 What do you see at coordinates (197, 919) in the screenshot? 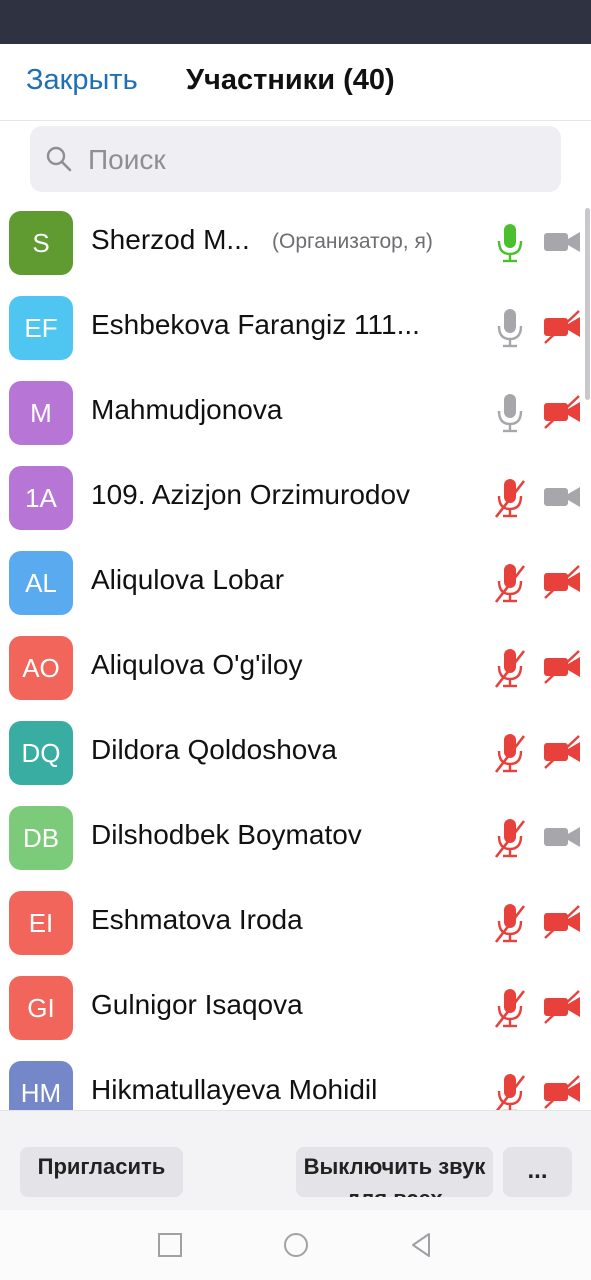
I see `participant-name: Eshmatova Iroda` at bounding box center [197, 919].